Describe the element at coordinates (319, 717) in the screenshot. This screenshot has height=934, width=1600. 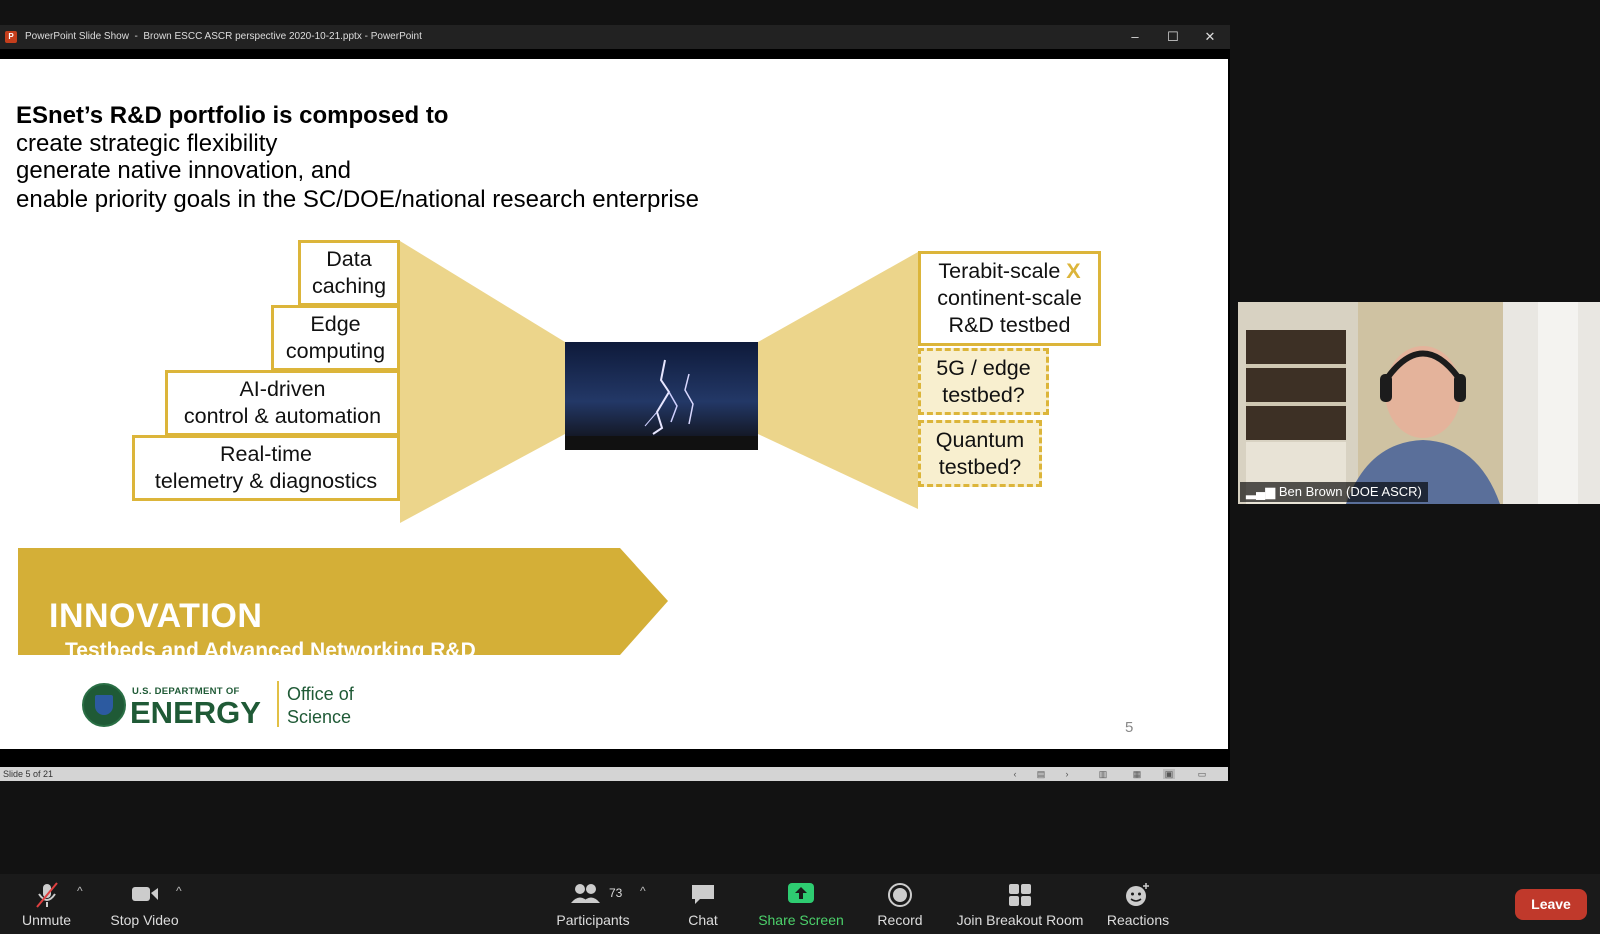
I see `logo-office-line2: Science` at that location.